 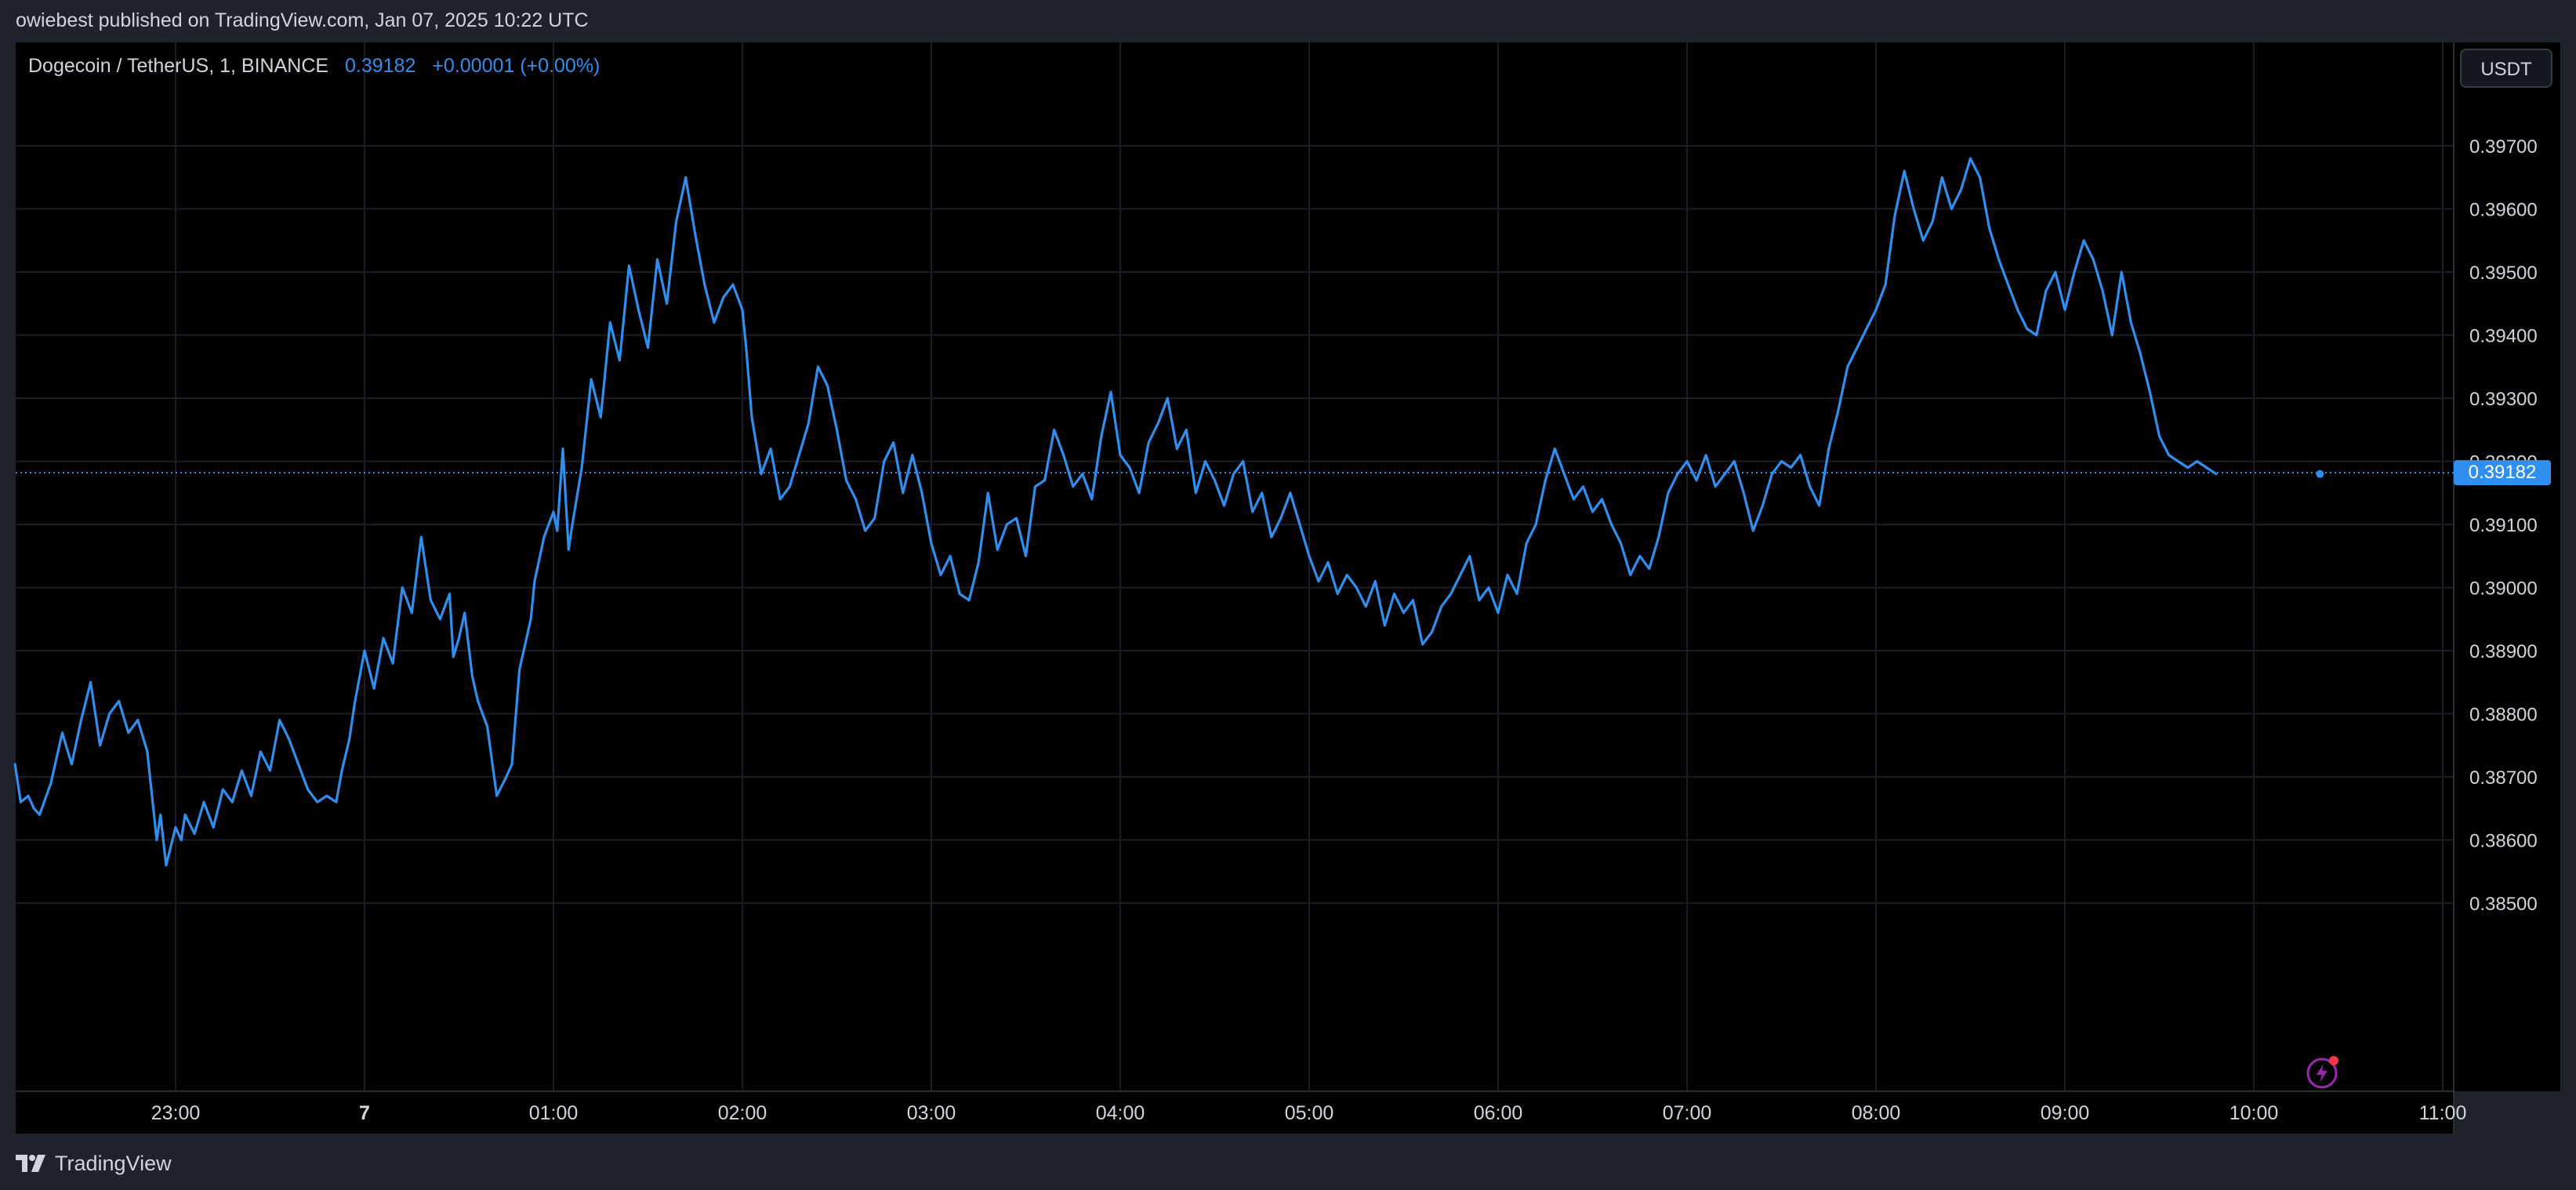 What do you see at coordinates (932, 1113) in the screenshot?
I see `x-tick-label: 03:00` at bounding box center [932, 1113].